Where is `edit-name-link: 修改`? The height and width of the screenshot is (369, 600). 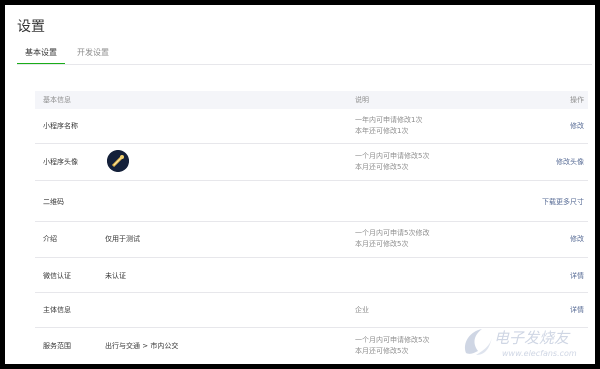
edit-name-link: 修改 is located at coordinates (577, 126).